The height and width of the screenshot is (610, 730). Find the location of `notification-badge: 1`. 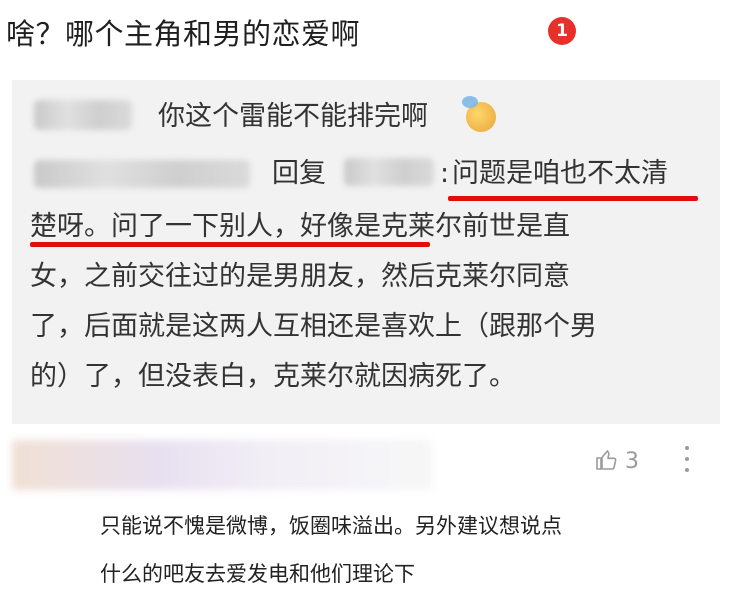

notification-badge: 1 is located at coordinates (562, 31).